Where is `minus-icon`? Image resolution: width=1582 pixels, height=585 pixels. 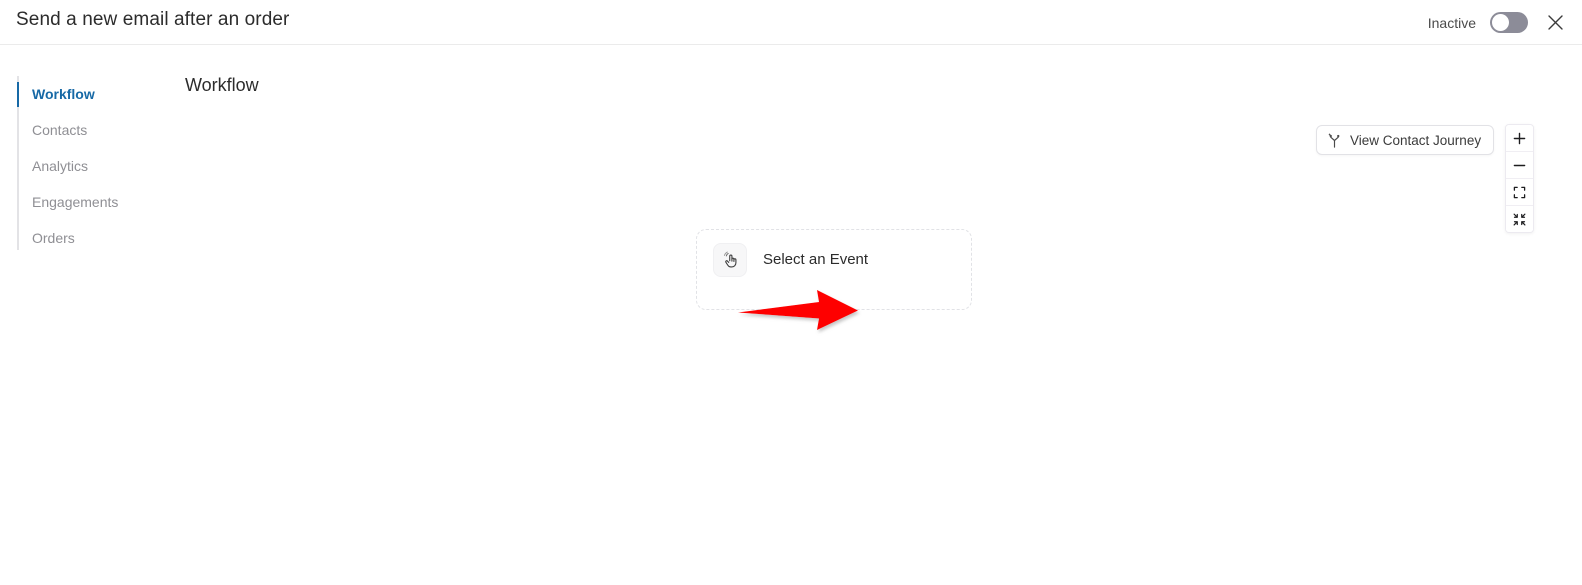
minus-icon is located at coordinates (1519, 165).